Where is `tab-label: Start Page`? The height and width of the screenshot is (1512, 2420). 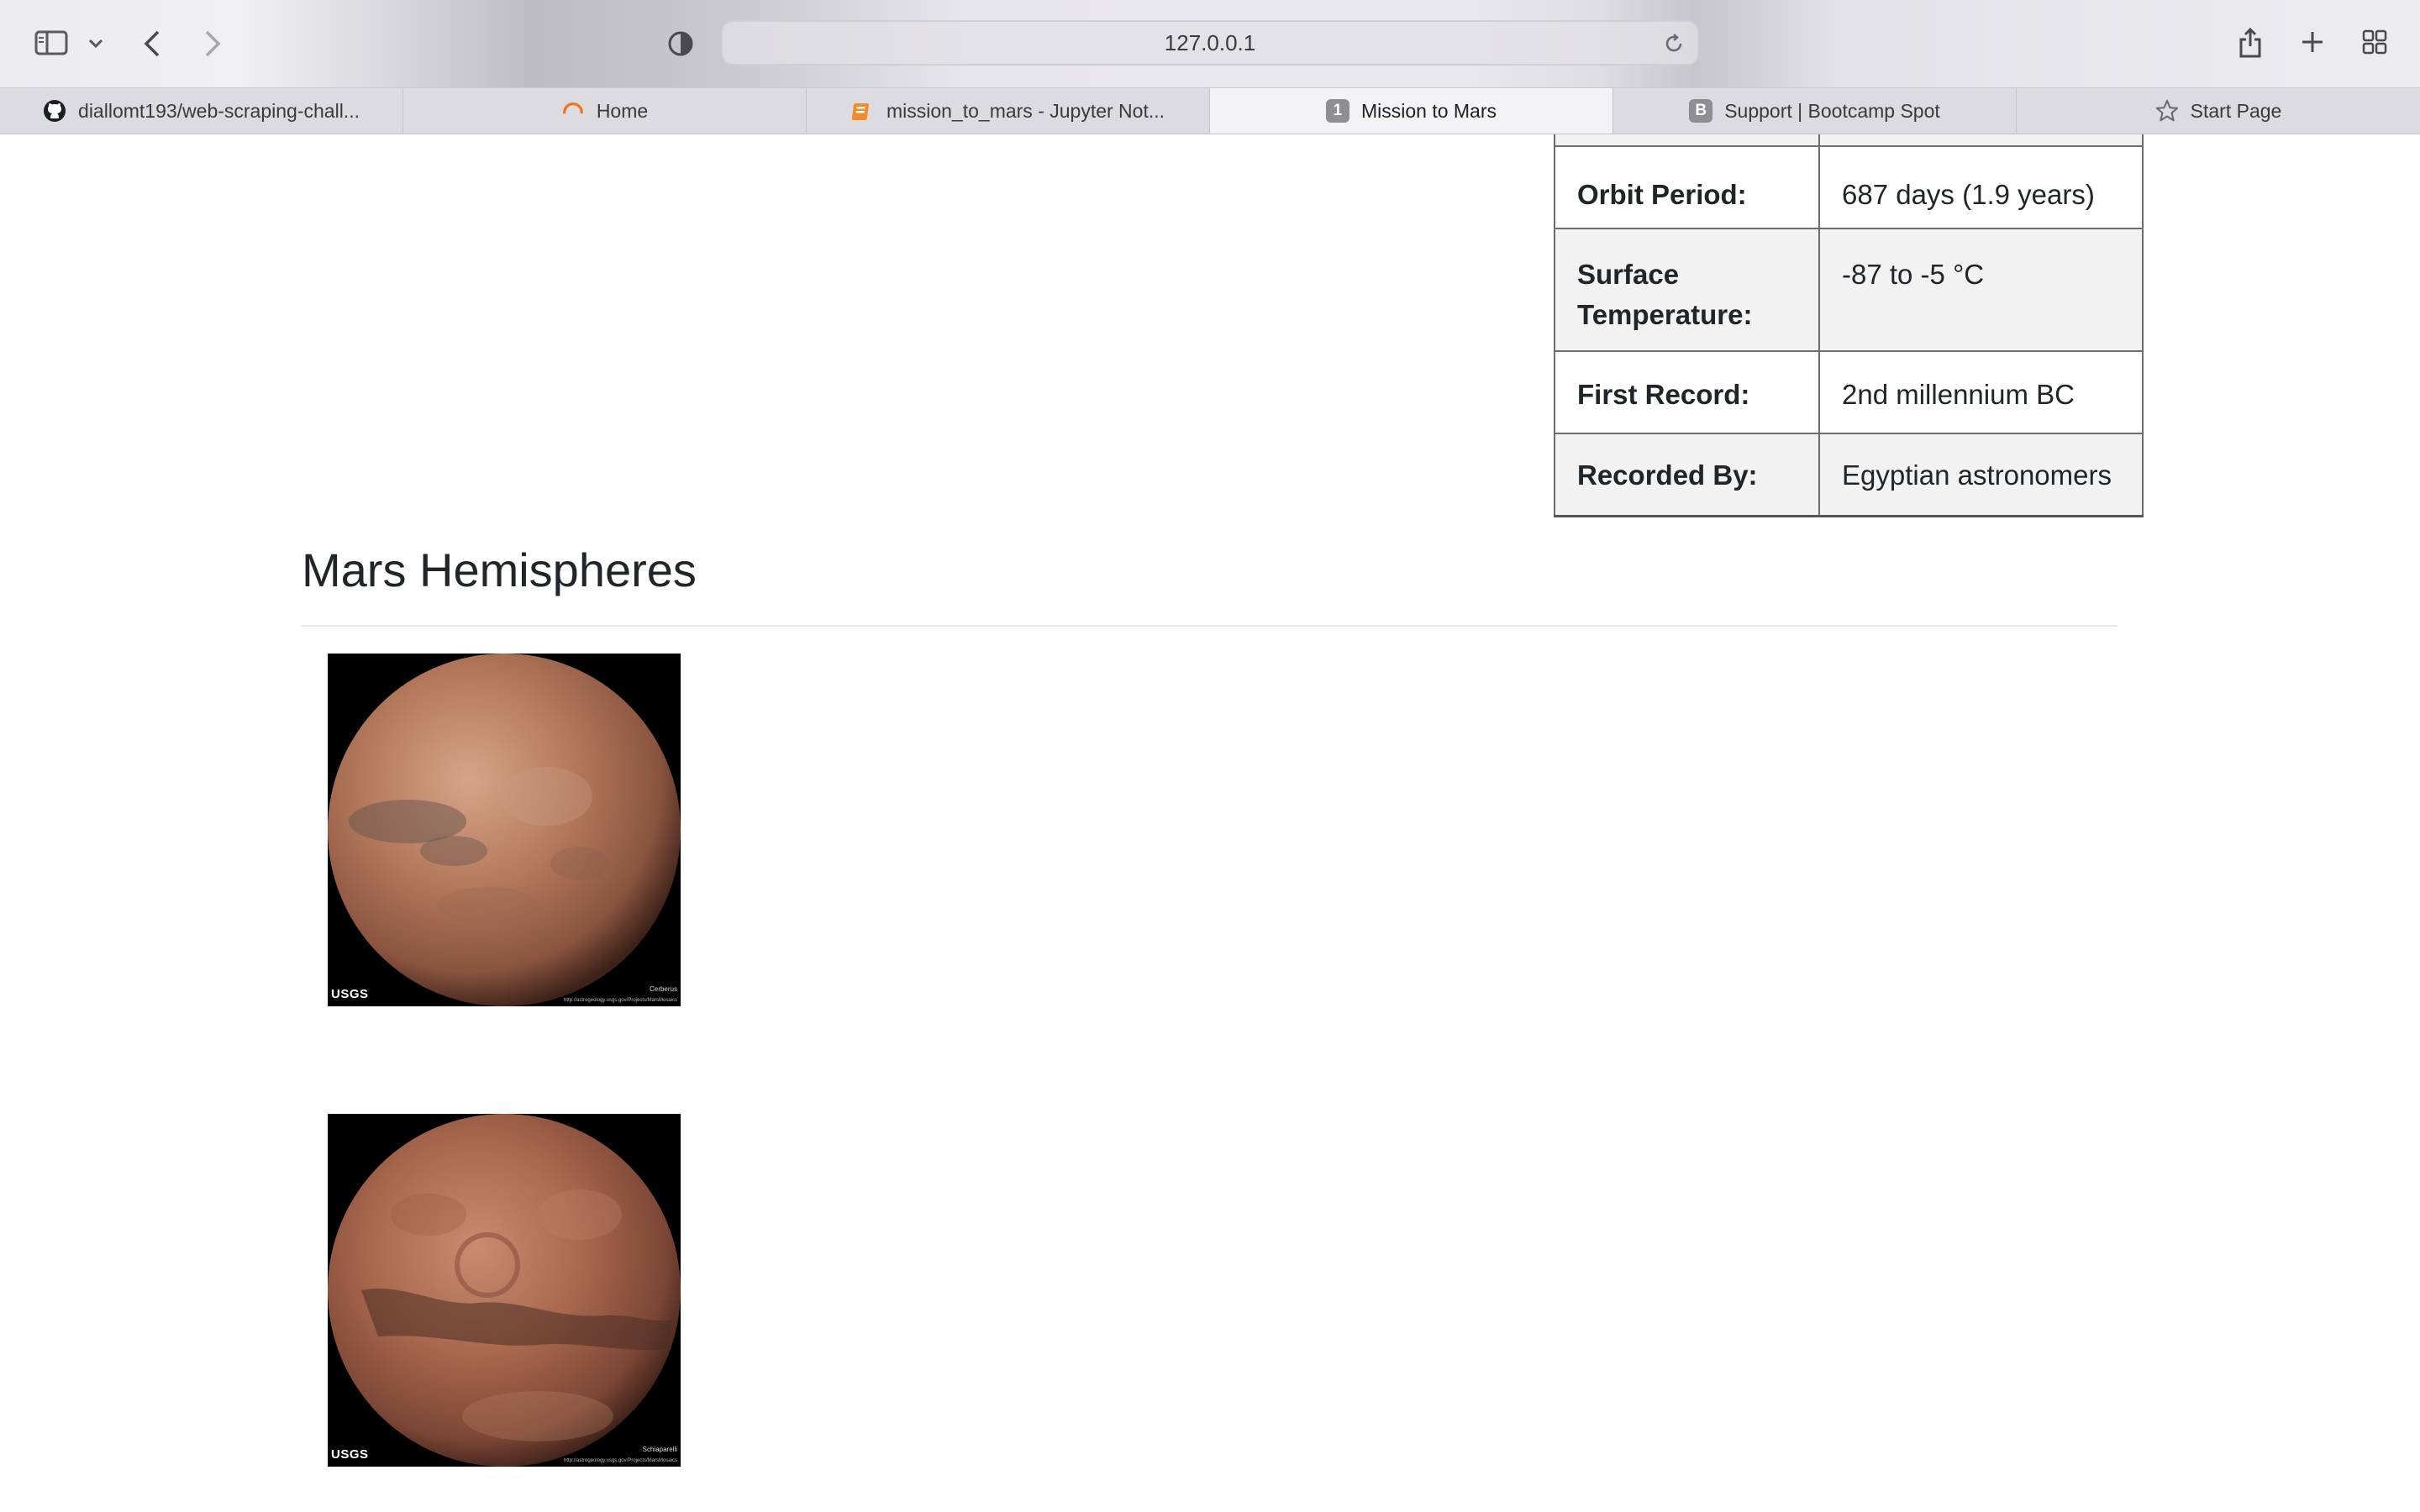
tab-label: Start Page is located at coordinates (2236, 110).